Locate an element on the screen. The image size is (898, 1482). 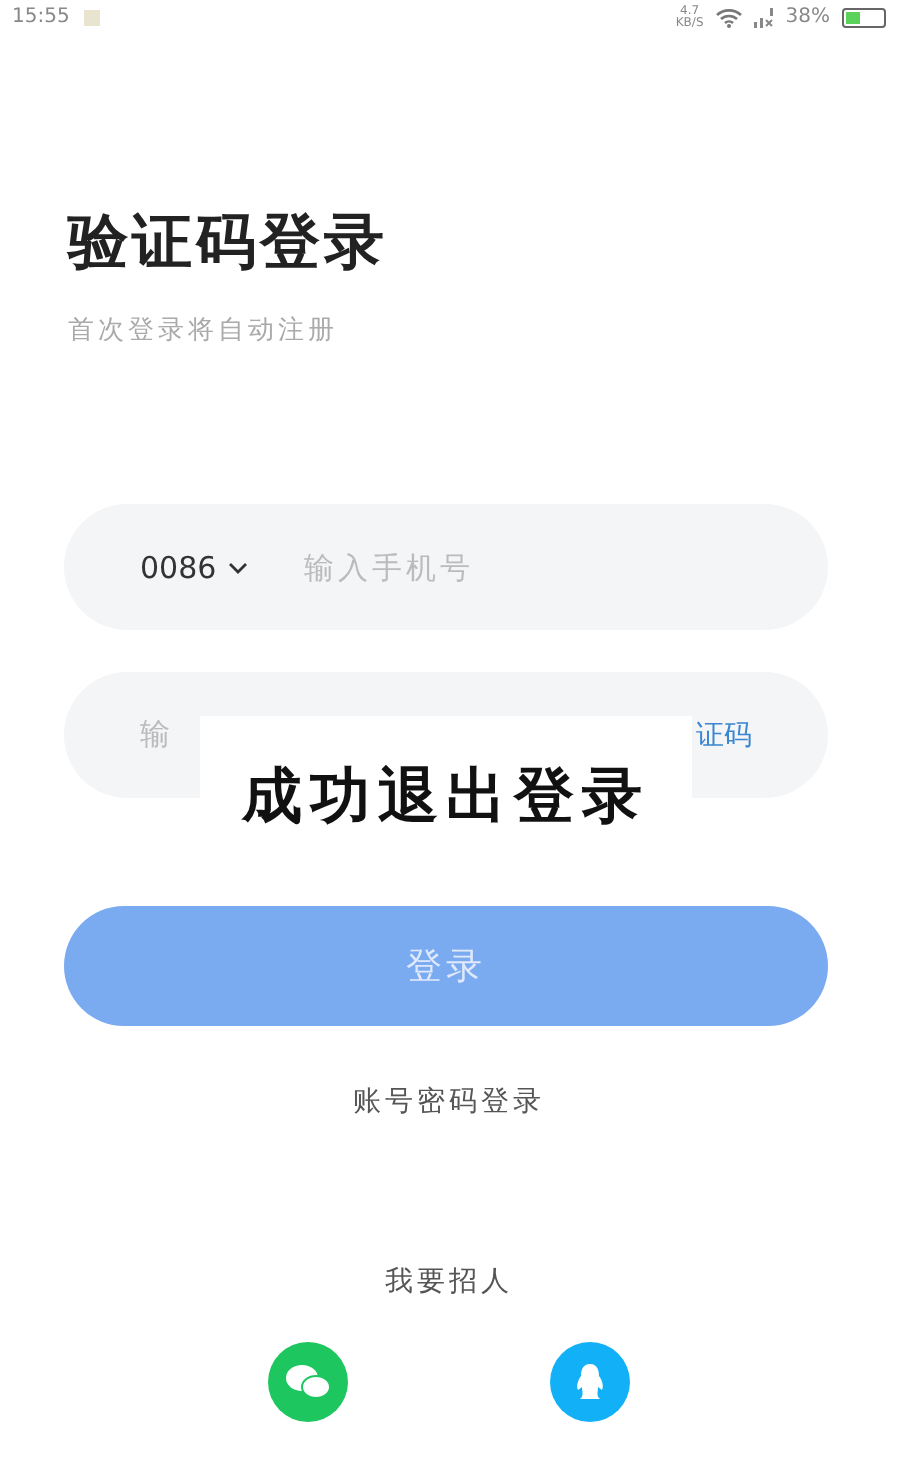
recruit-link: 我要招人 is located at coordinates (449, 1282).